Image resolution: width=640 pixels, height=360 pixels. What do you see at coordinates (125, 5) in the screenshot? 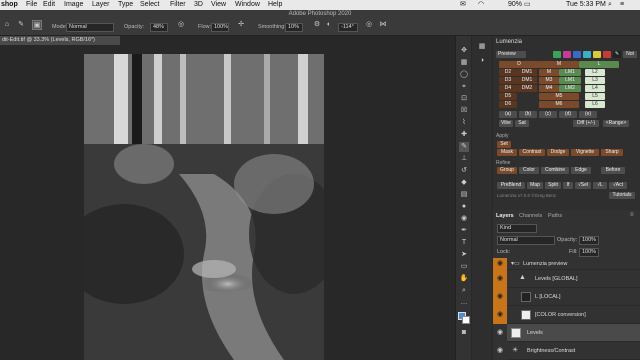
I see `menu-type: Type` at bounding box center [125, 5].